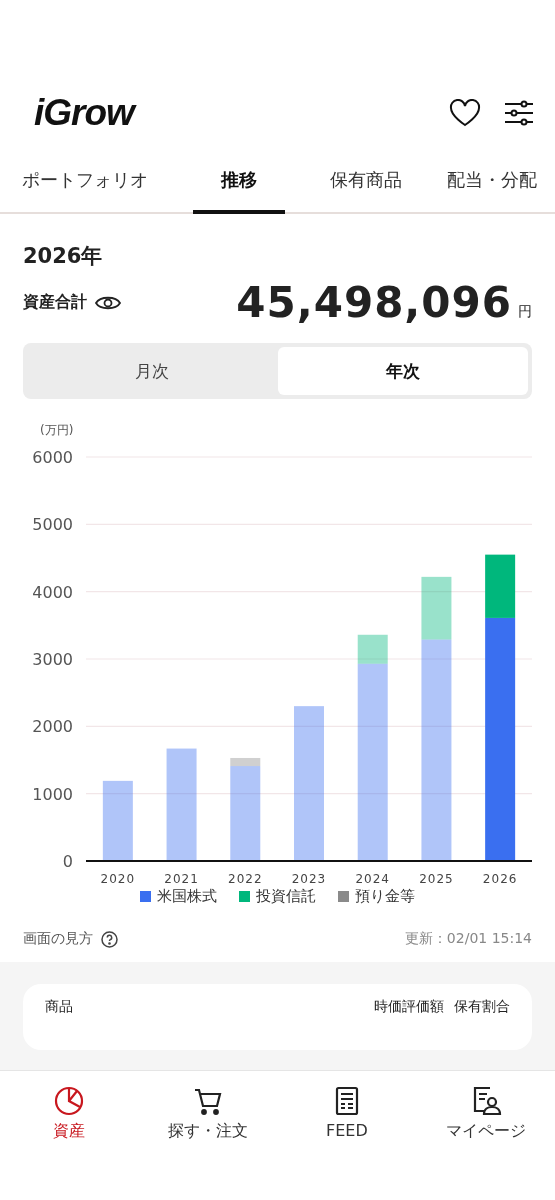 Image resolution: width=555 pixels, height=1200 pixels. I want to click on tab: ポートフォリオ, so click(85, 185).